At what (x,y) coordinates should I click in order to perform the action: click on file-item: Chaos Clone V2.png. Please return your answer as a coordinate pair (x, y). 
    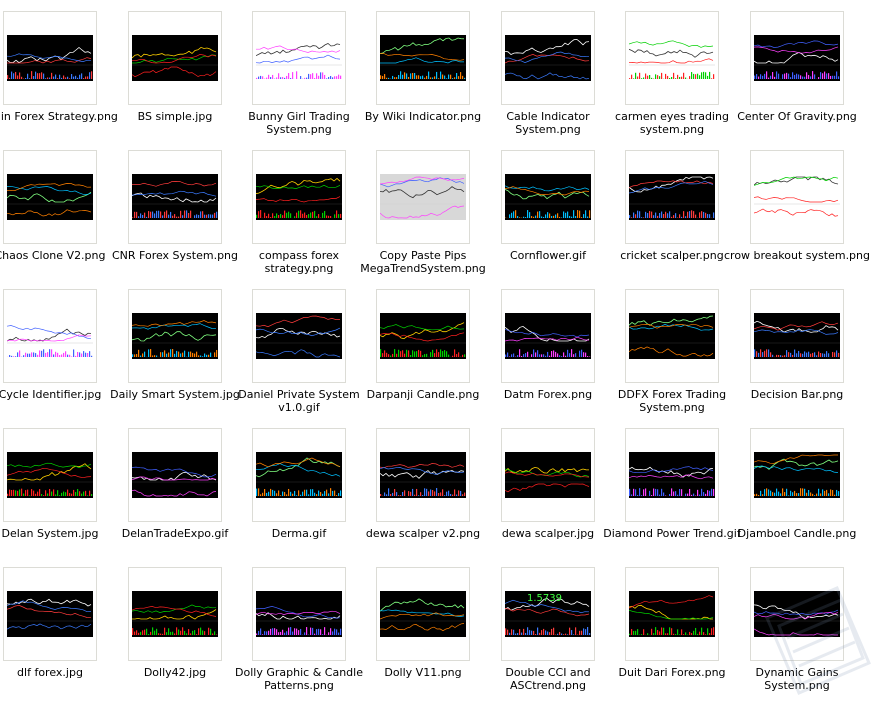
    Looking at the image, I should click on (53, 207).